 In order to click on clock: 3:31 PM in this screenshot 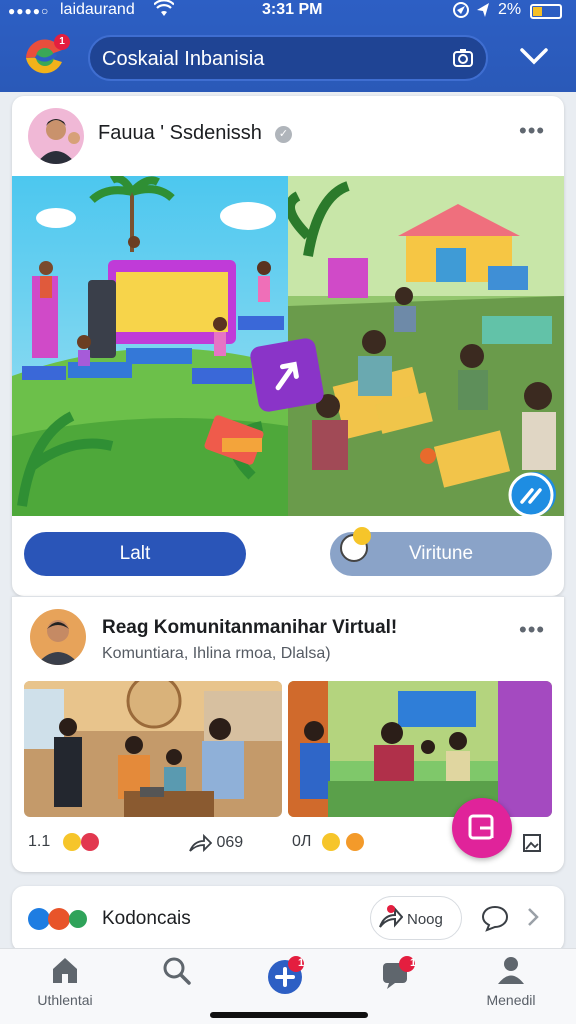, I will do `click(292, 9)`.